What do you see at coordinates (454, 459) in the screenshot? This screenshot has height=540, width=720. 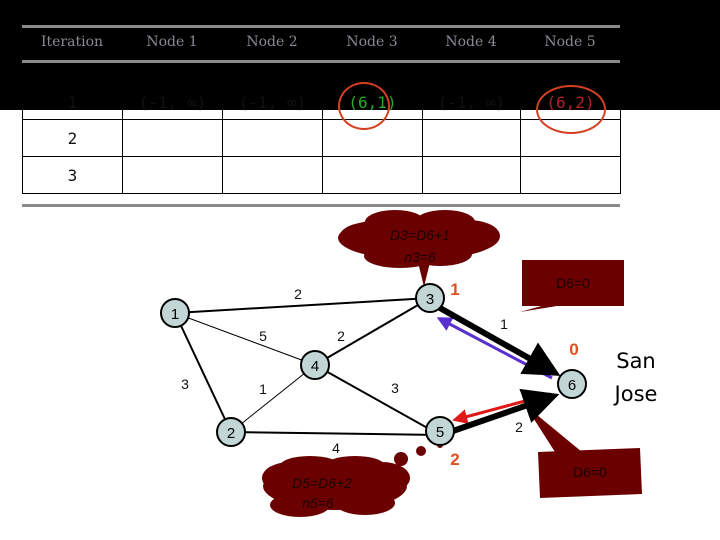 I see `distance-label-node-5: 2` at bounding box center [454, 459].